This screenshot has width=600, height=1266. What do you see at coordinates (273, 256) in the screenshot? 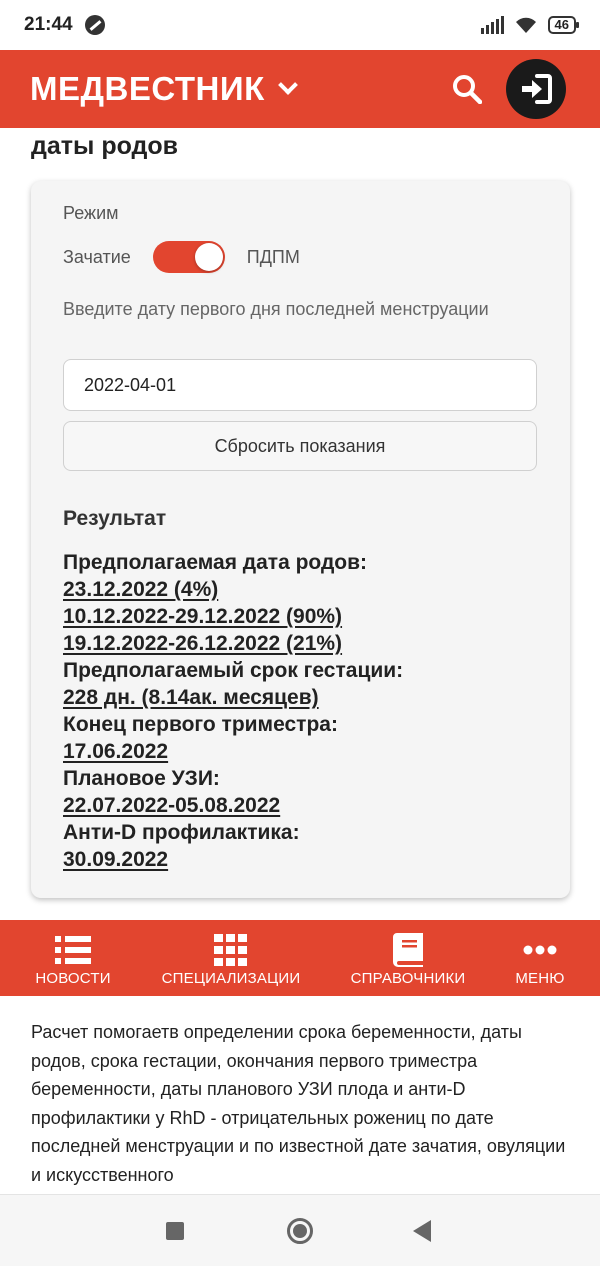
I see `toggle-right-label: ПДПМ` at bounding box center [273, 256].